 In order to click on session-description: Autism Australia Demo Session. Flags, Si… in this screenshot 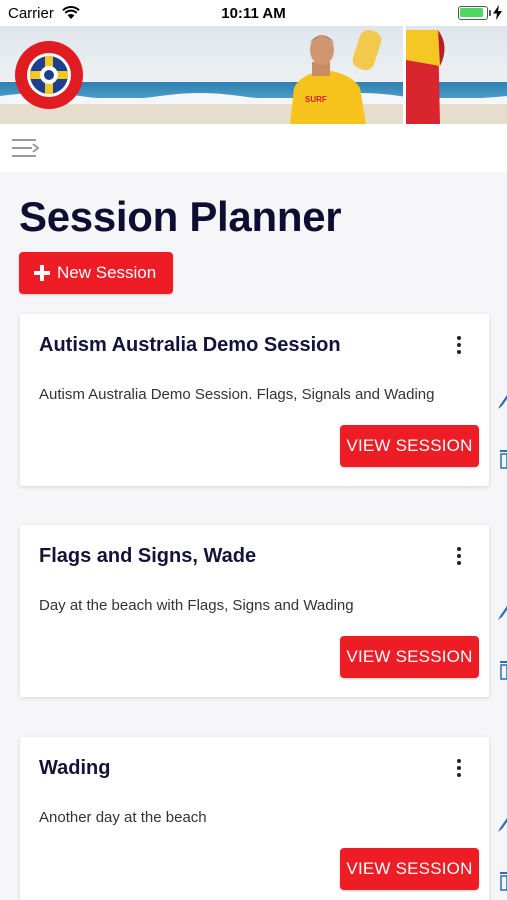, I will do `click(237, 394)`.